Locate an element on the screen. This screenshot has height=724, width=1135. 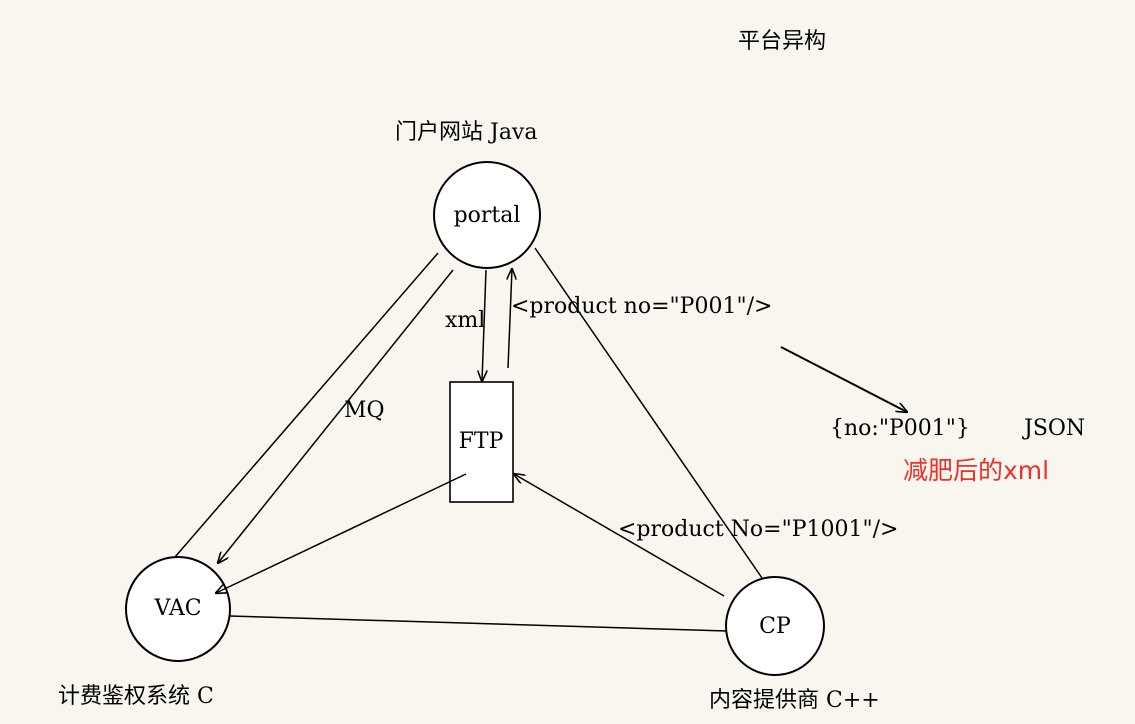
edge-portal-vac-mq-arrow is located at coordinates (336, 416).